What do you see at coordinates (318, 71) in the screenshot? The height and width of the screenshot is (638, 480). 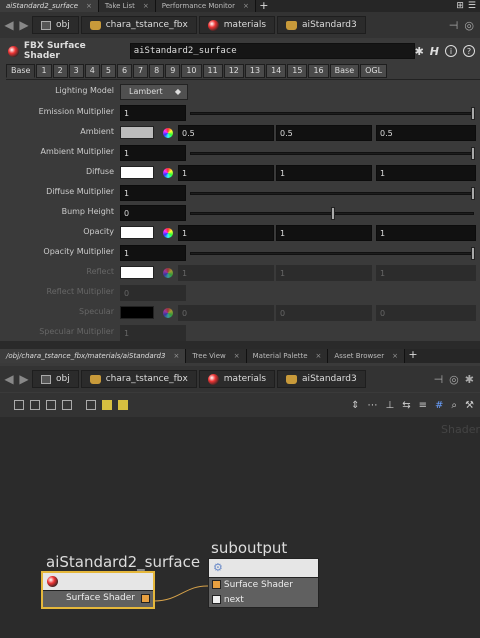 I see `tab-16: 16` at bounding box center [318, 71].